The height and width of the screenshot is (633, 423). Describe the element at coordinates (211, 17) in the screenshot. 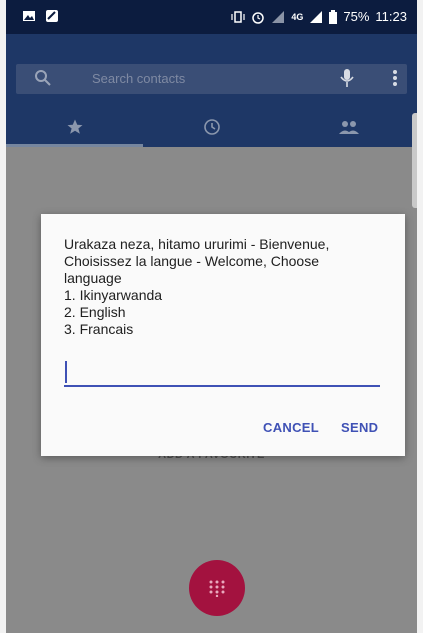

I see `status-bar: 4G 75% 11:23` at that location.